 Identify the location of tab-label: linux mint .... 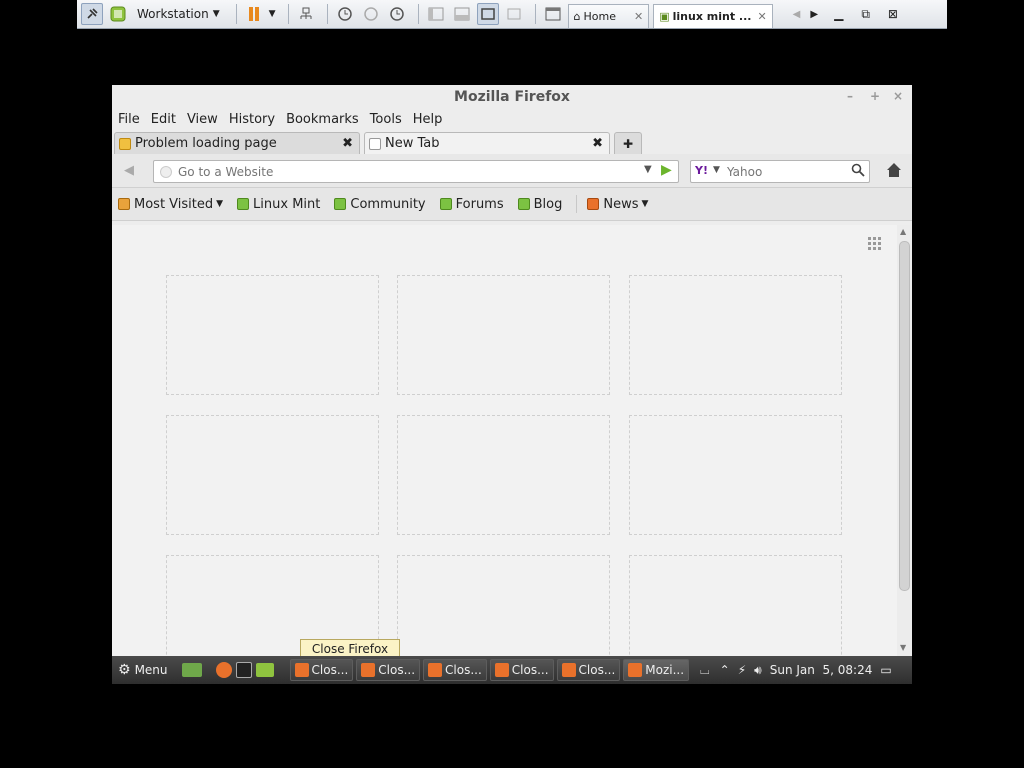
(712, 16).